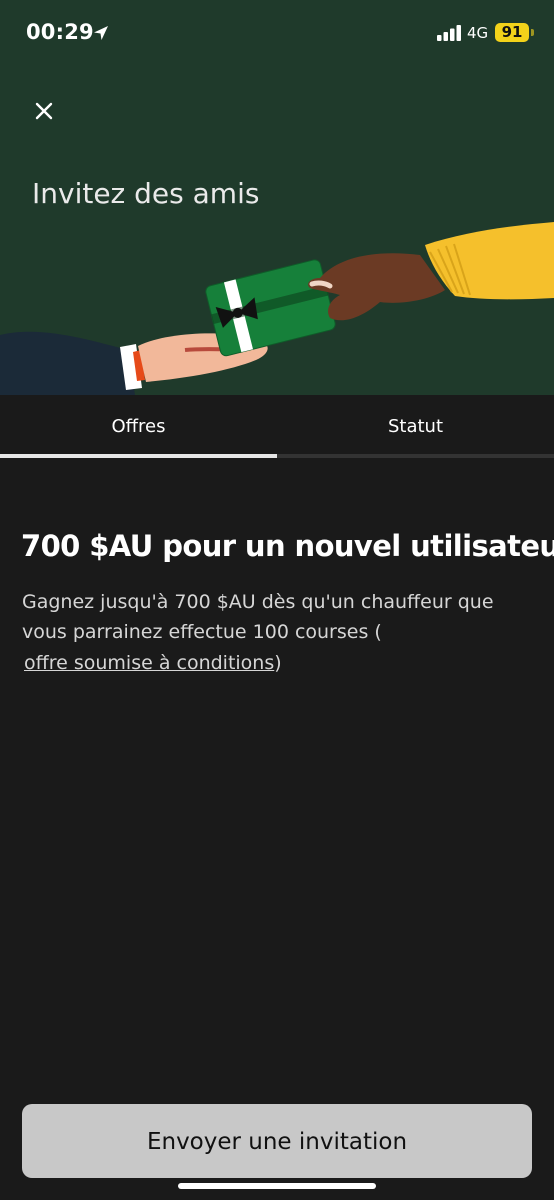 Image resolution: width=554 pixels, height=1200 pixels. Describe the element at coordinates (277, 33) in the screenshot. I see `status-bar: 00:29 4G 91` at that location.